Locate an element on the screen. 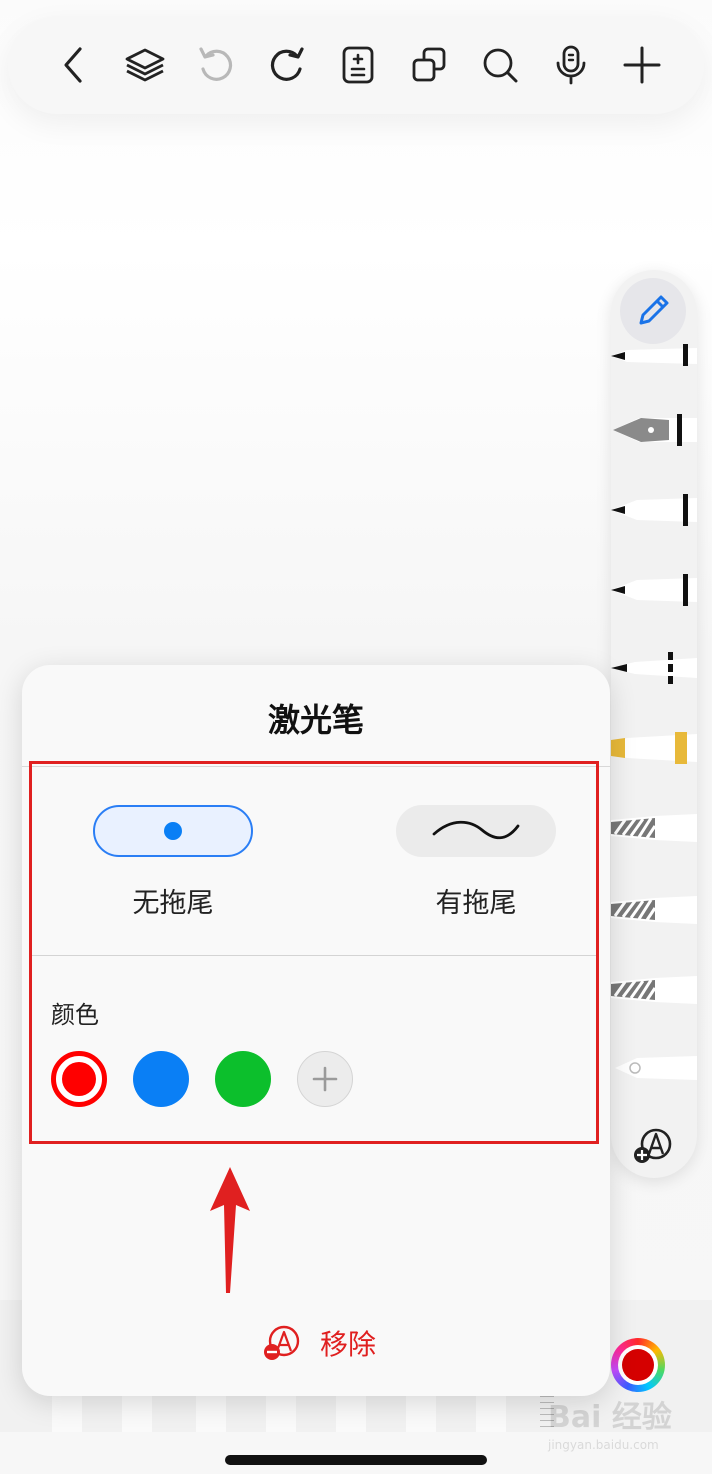 This screenshot has height=1474, width=712. brush-pen-icon is located at coordinates (654, 590).